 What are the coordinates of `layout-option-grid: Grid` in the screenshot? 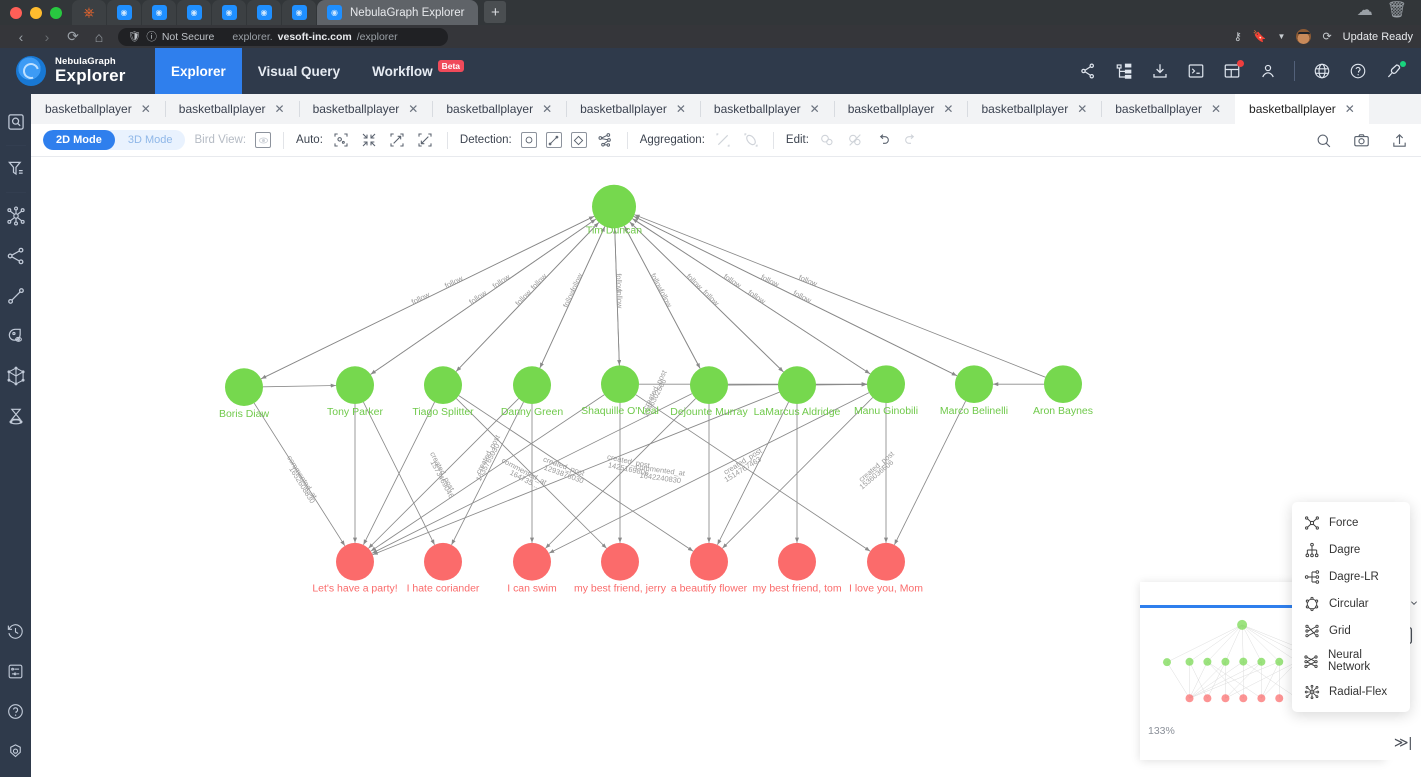 It's located at (1351, 630).